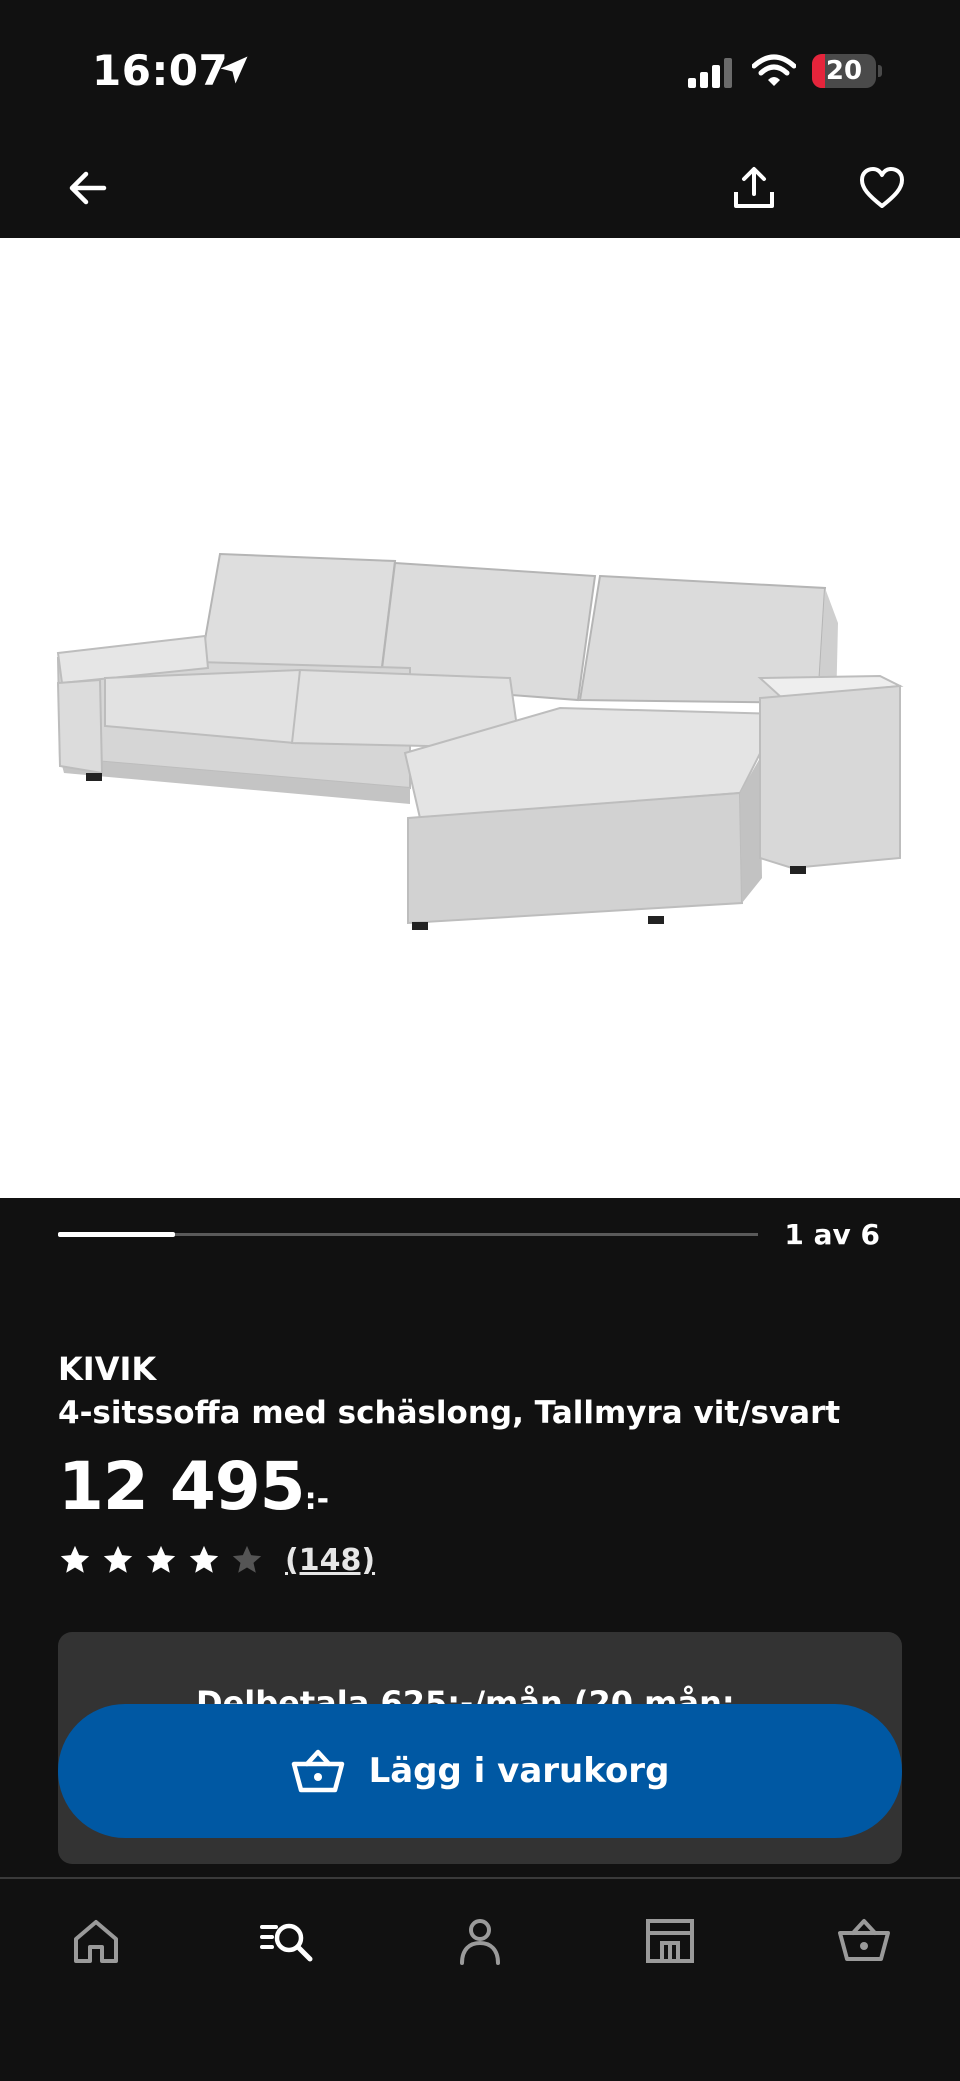 This screenshot has height=2081, width=960. What do you see at coordinates (160, 70) in the screenshot?
I see `status-time: 16:07` at bounding box center [160, 70].